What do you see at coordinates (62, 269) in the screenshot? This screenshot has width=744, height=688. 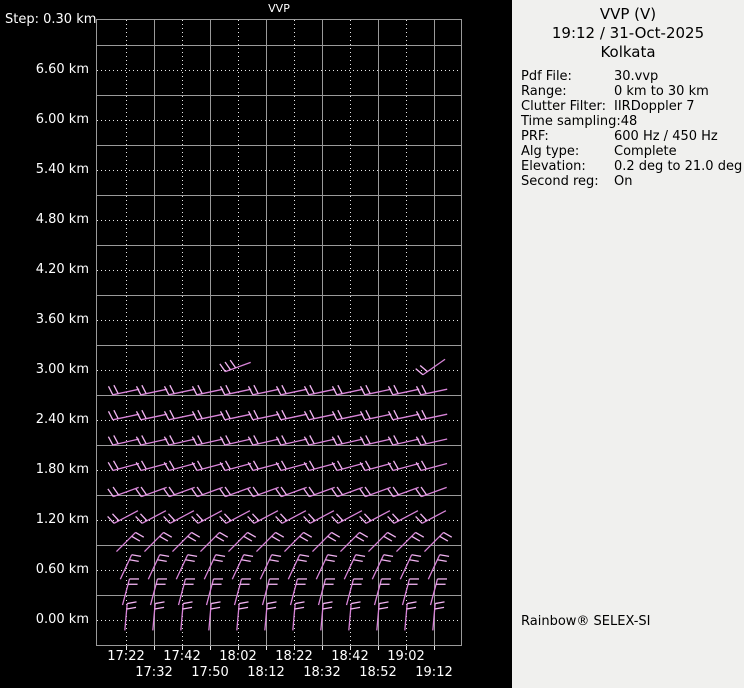 I see `y-axis-label: 4.20 km` at bounding box center [62, 269].